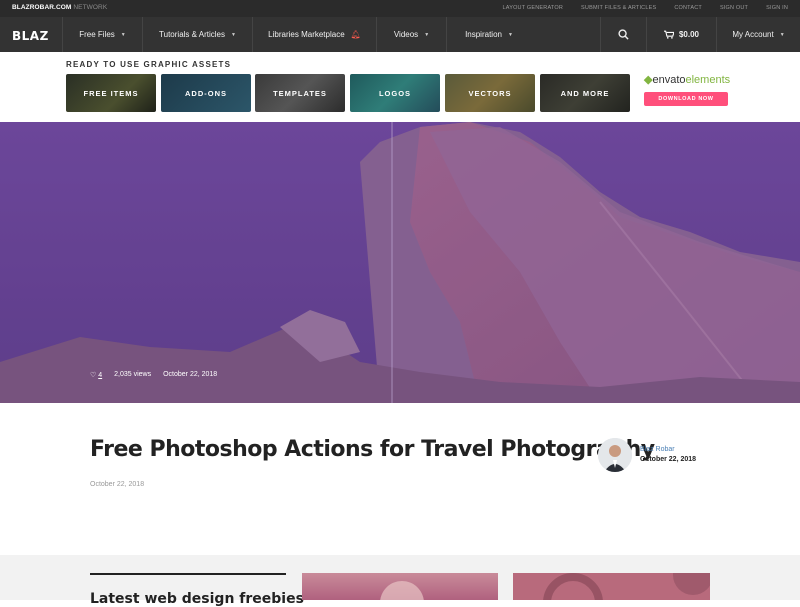  I want to click on nav-item-videos: Videos ▼, so click(411, 34).